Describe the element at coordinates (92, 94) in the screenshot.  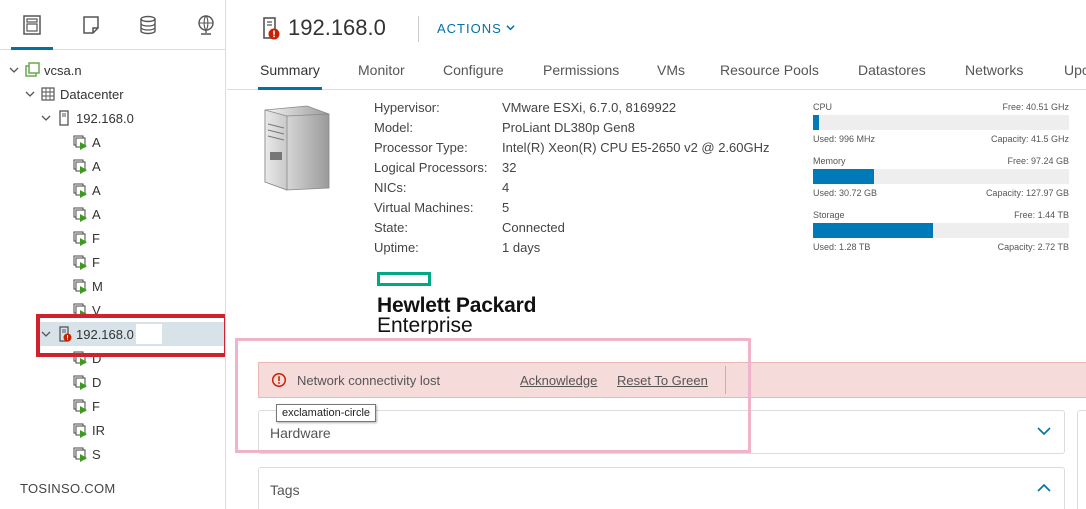
I see `tree-label: Datacenter` at that location.